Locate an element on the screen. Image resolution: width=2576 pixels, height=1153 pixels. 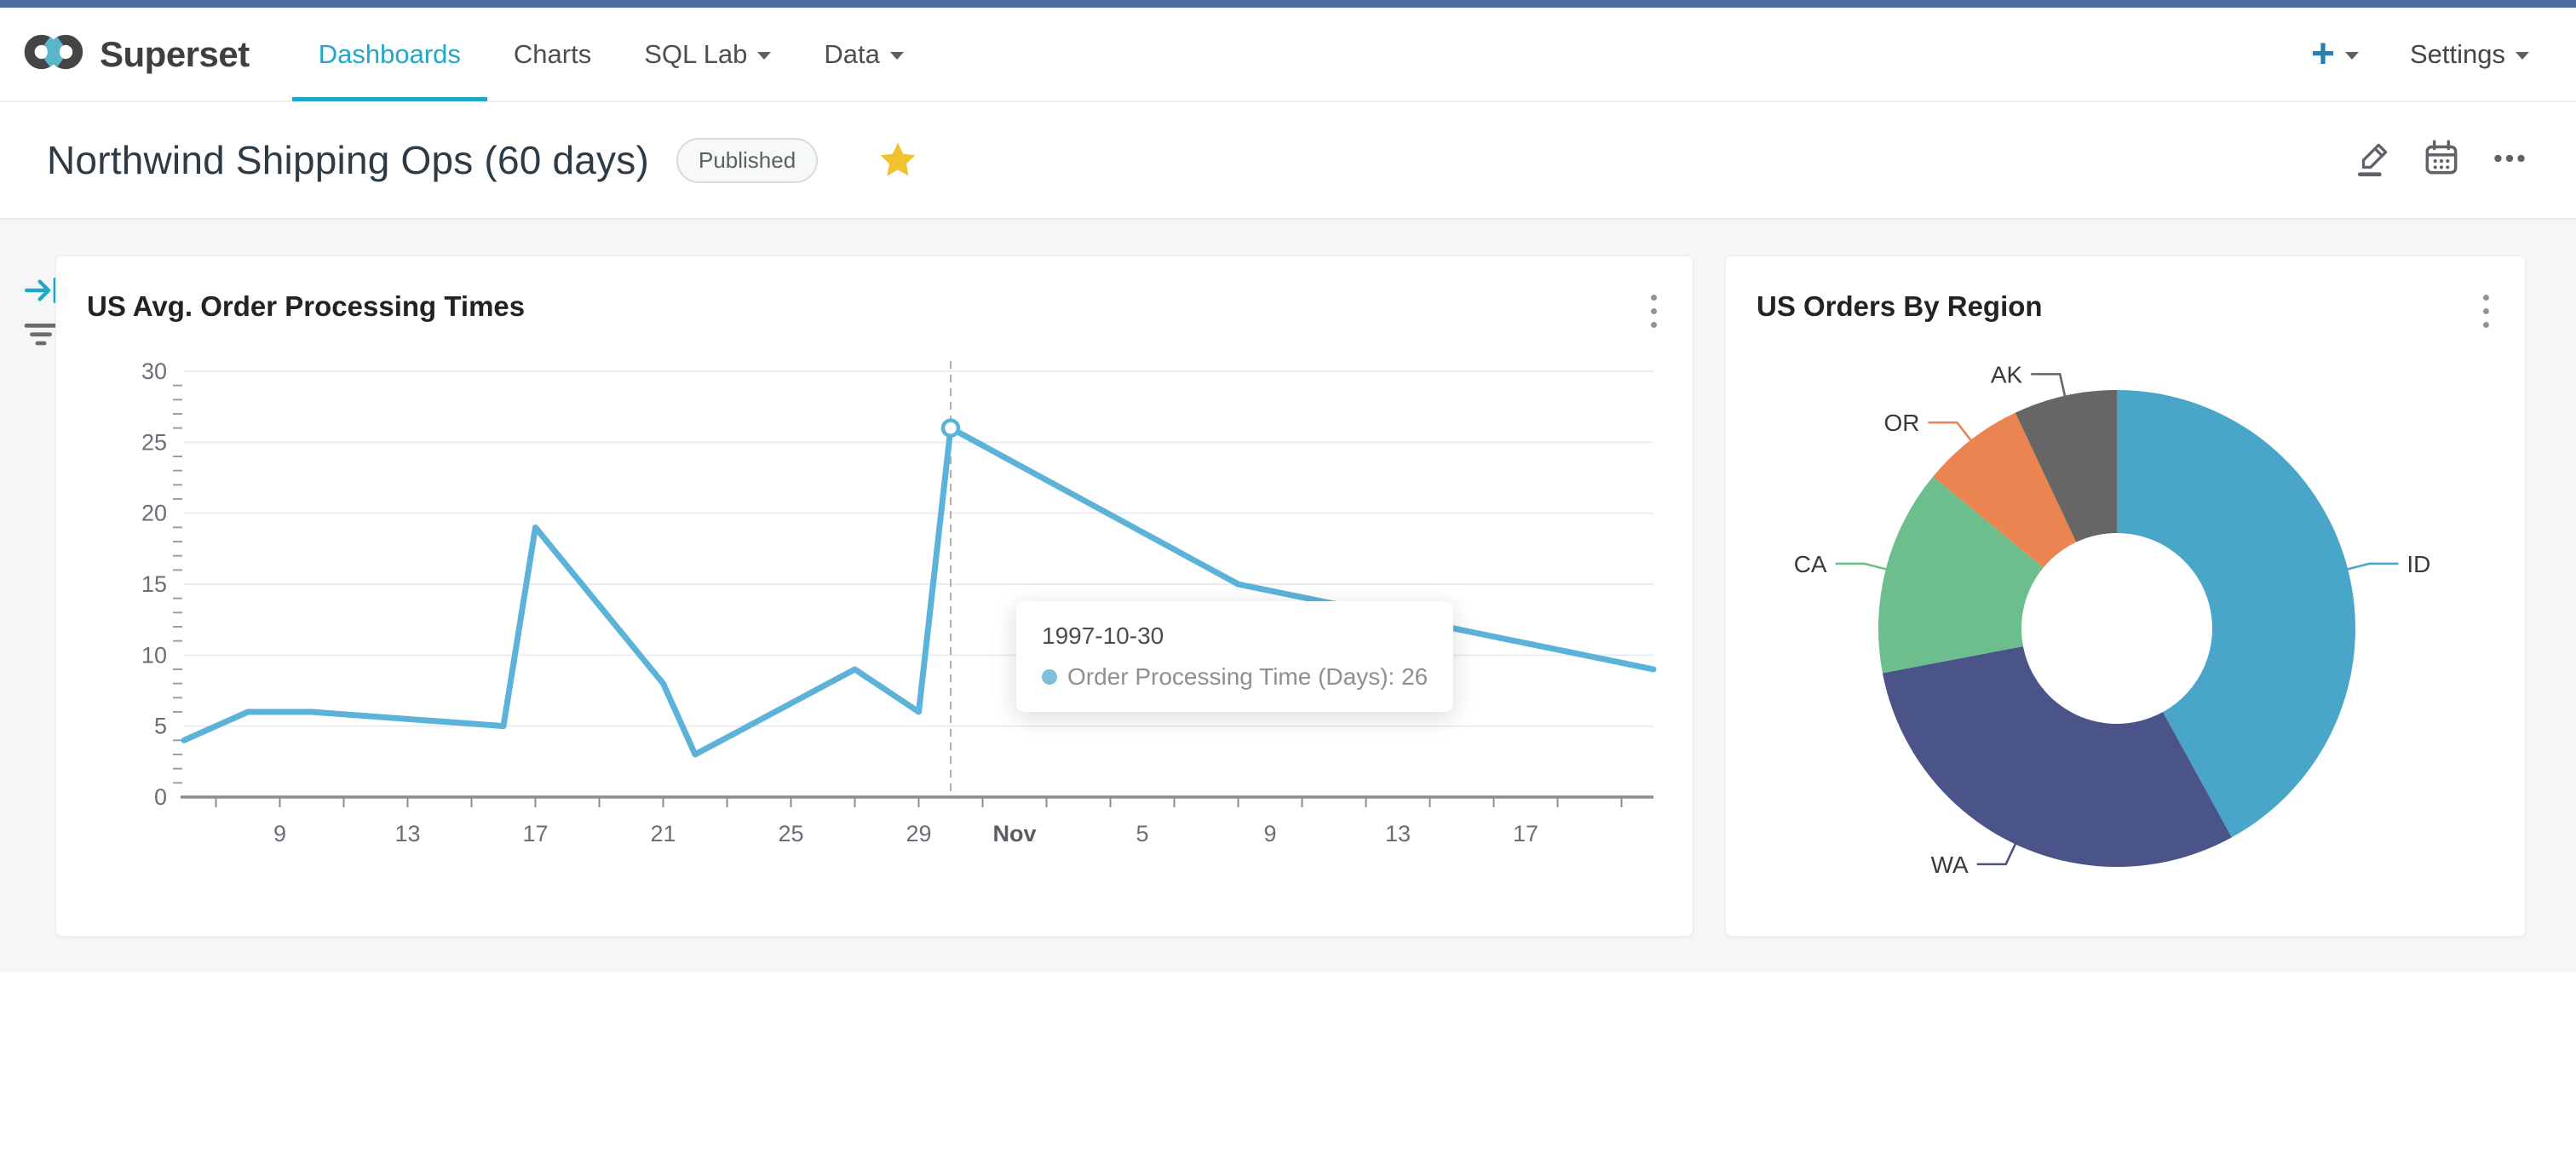
svg-text: OR is located at coordinates (1901, 423).